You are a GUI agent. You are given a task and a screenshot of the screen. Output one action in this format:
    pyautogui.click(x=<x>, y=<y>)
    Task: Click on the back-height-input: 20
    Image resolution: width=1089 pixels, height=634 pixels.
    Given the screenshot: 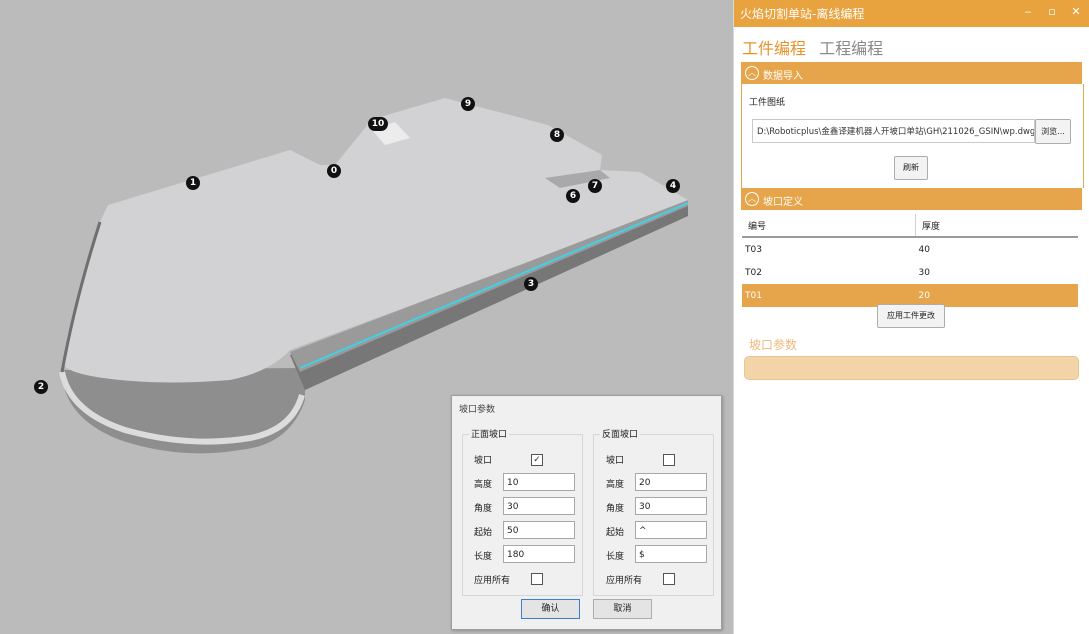 What is the action you would take?
    pyautogui.click(x=671, y=482)
    